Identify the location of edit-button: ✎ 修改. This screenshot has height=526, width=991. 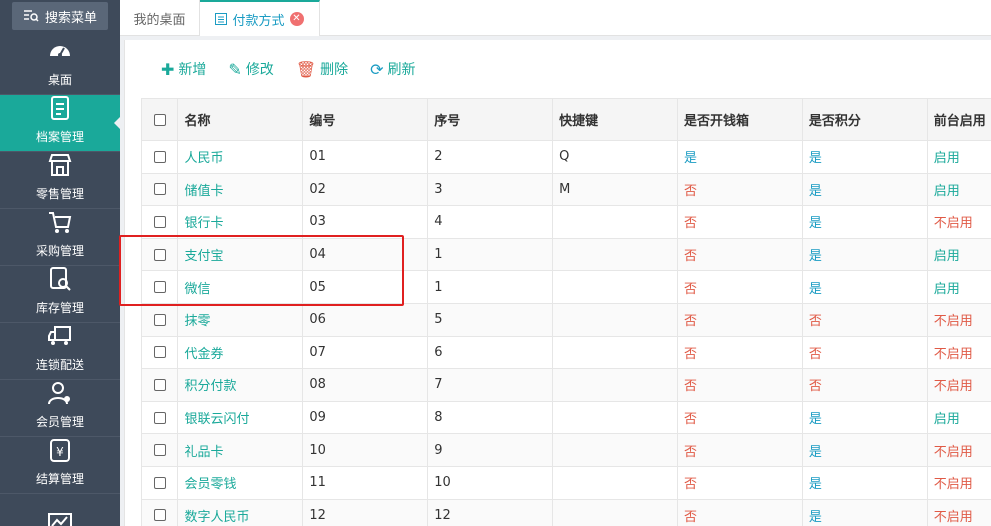
(250, 69).